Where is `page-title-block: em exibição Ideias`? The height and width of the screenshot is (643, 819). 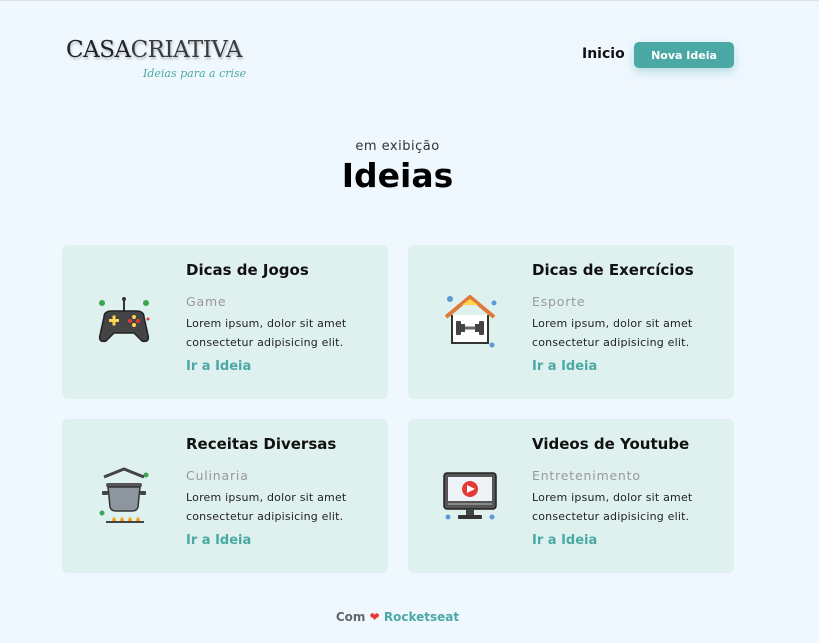
page-title-block: em exibição Ideias is located at coordinates (397, 167).